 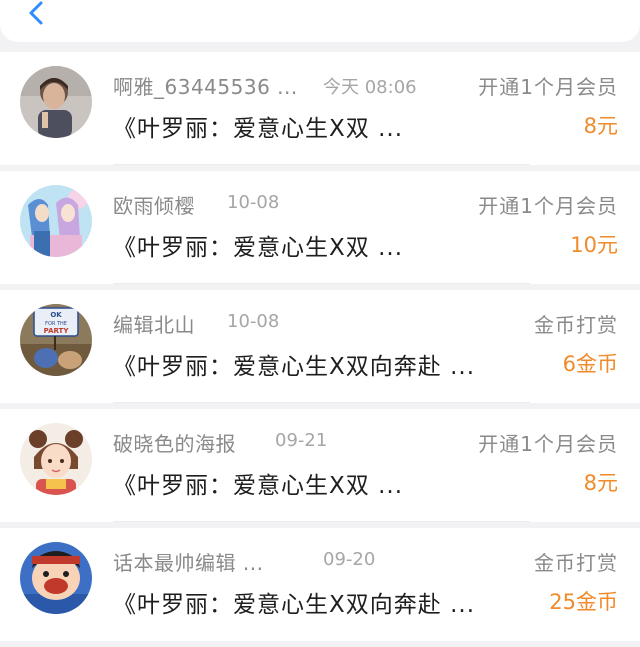 What do you see at coordinates (370, 87) in the screenshot?
I see `timestamp: 今天 08:06` at bounding box center [370, 87].